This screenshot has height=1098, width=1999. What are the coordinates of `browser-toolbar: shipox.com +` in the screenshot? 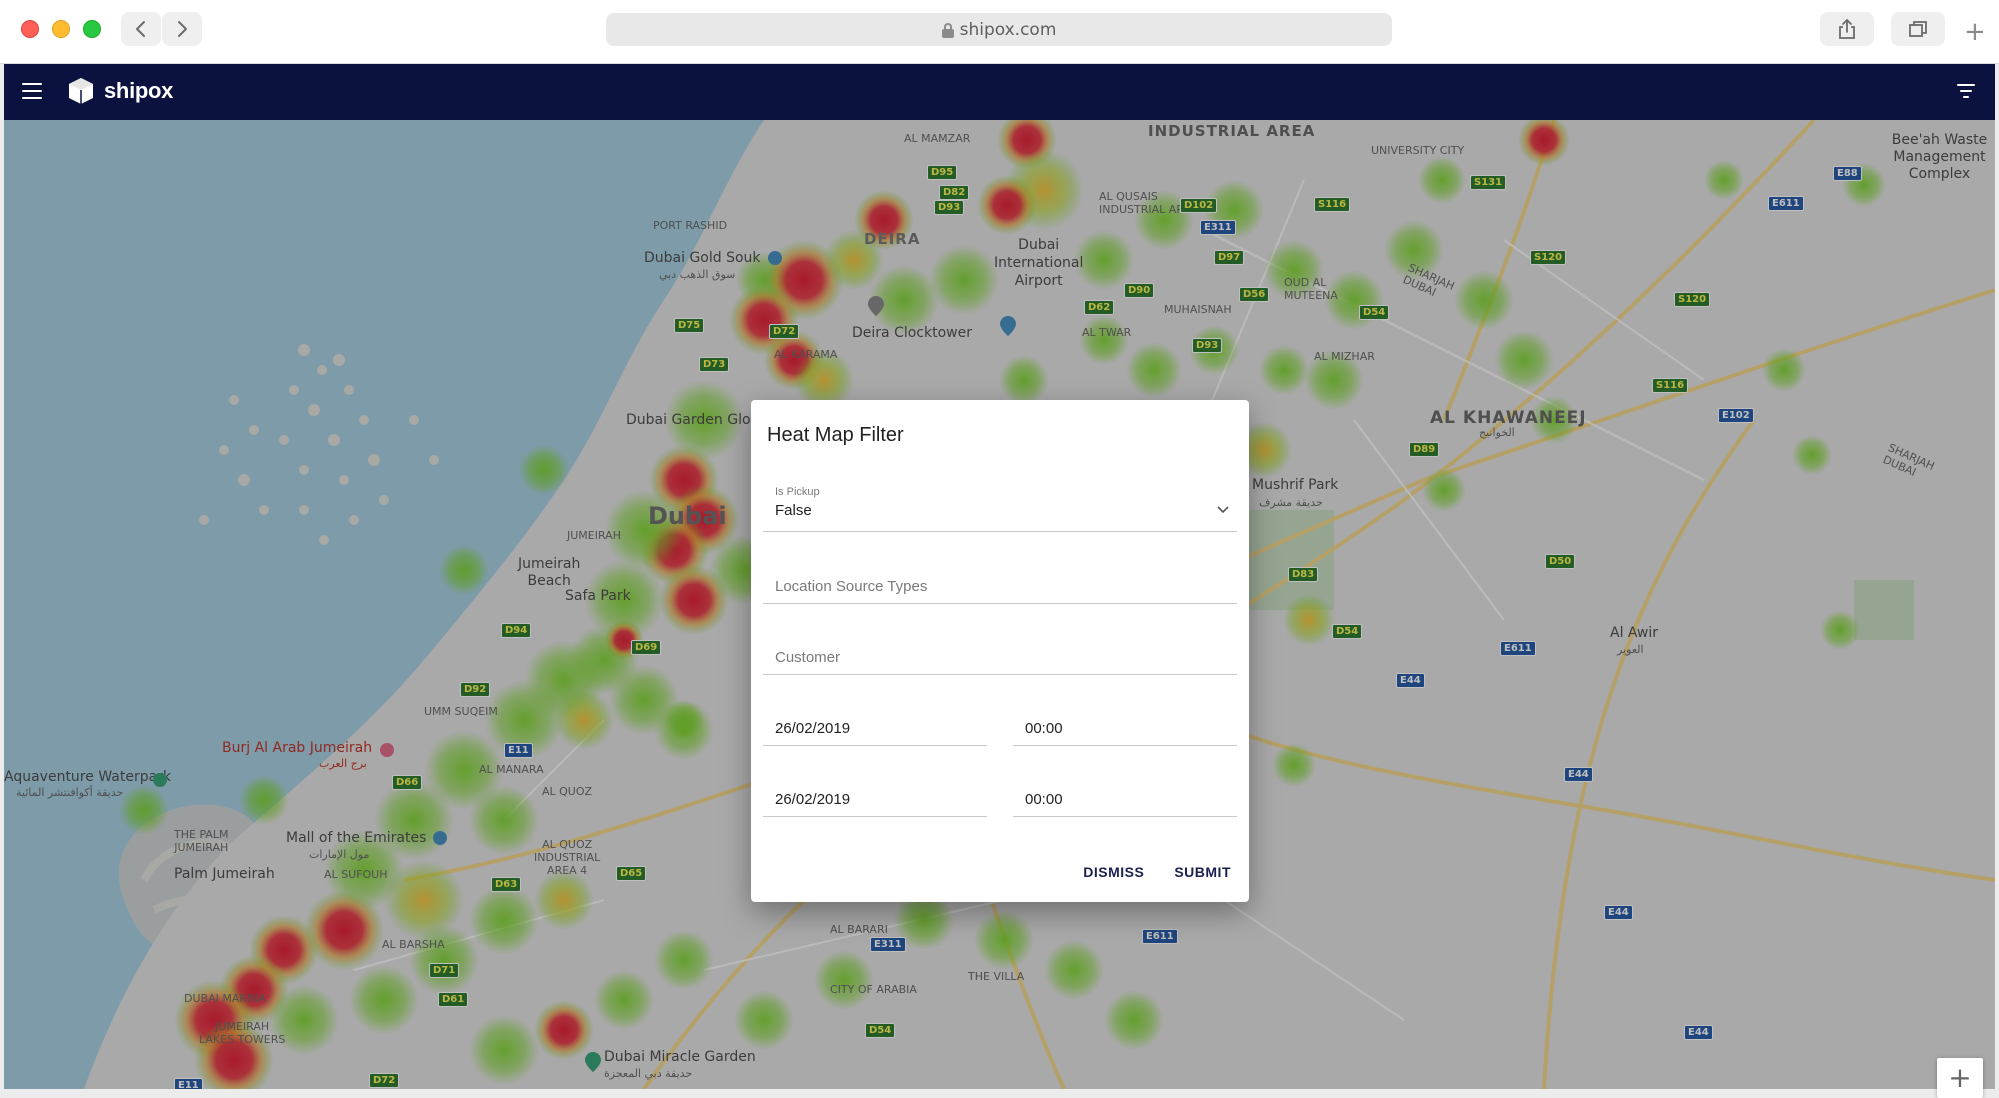 It's located at (999, 32).